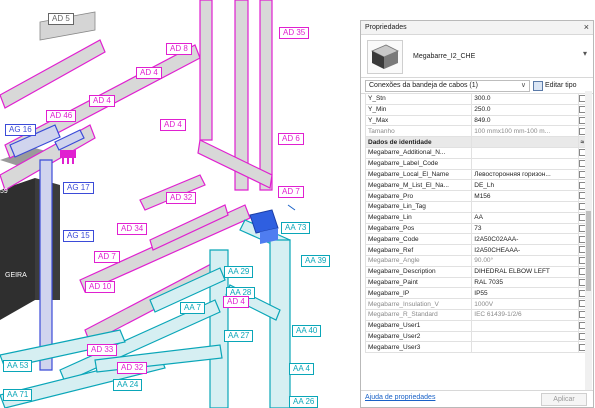  I want to click on tag-label: AA 24, so click(128, 385).